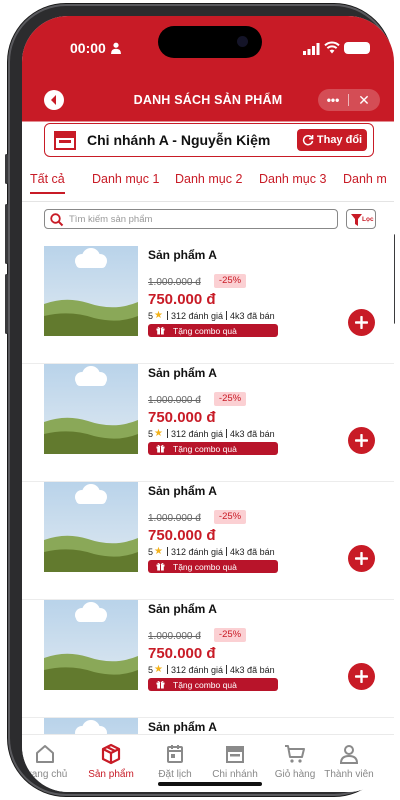 Image resolution: width=400 pixels, height=800 pixels. Describe the element at coordinates (333, 100) in the screenshot. I see `more-button: •••` at that location.